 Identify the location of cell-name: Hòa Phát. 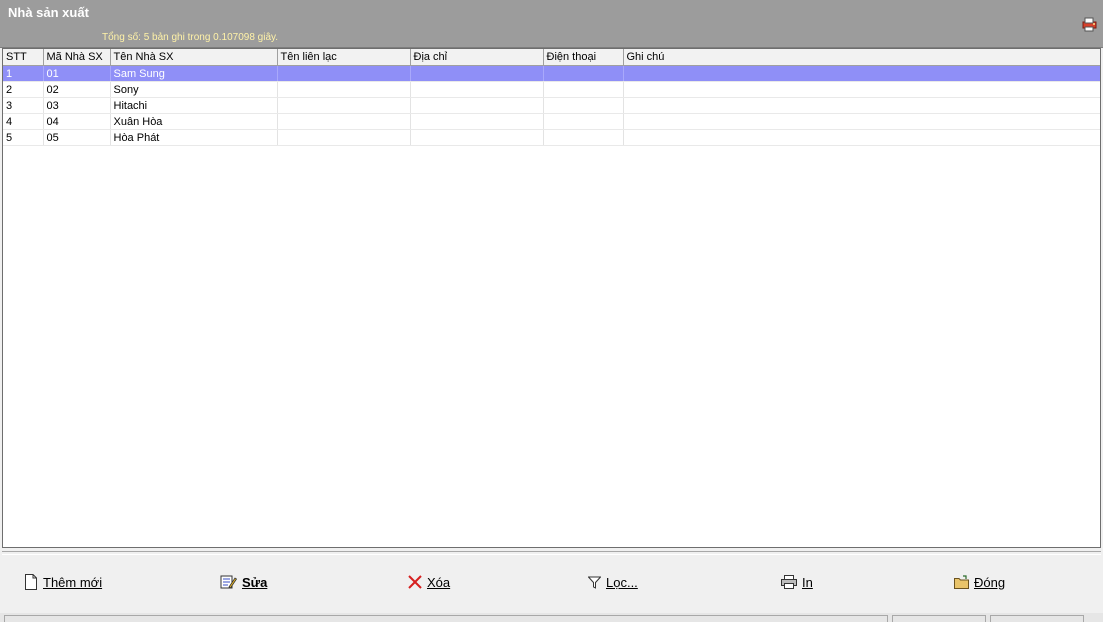
(194, 137).